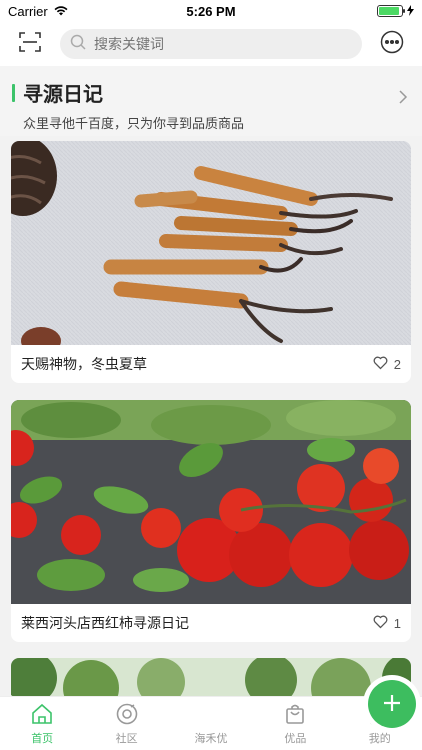  What do you see at coordinates (84, 364) in the screenshot?
I see `card-title: 天赐神物，冬虫夏草` at bounding box center [84, 364].